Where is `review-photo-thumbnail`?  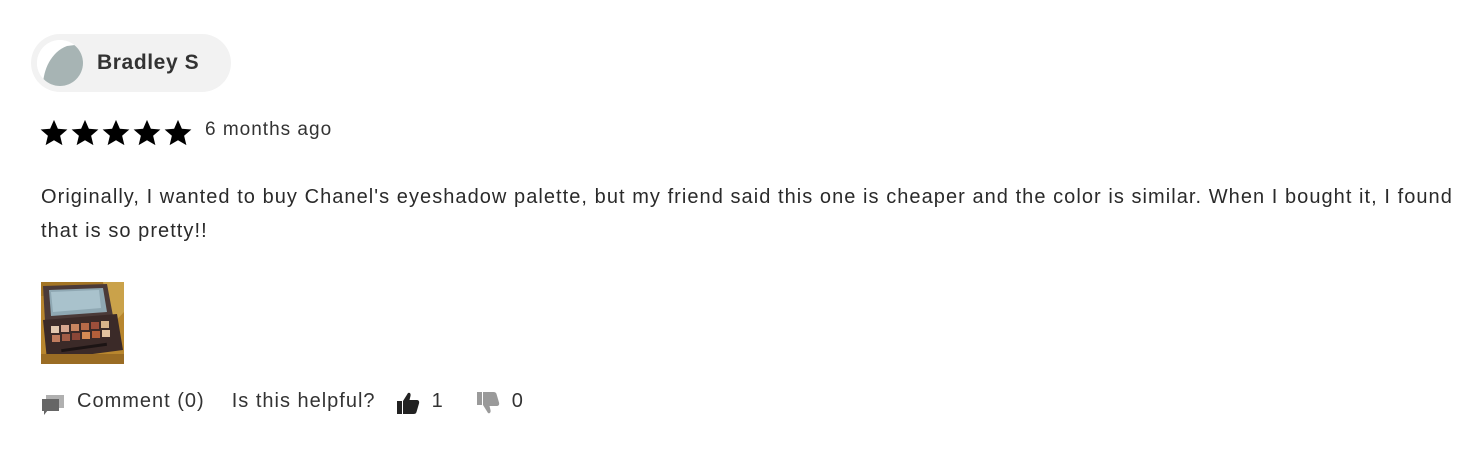
review-photo-thumbnail is located at coordinates (82, 323).